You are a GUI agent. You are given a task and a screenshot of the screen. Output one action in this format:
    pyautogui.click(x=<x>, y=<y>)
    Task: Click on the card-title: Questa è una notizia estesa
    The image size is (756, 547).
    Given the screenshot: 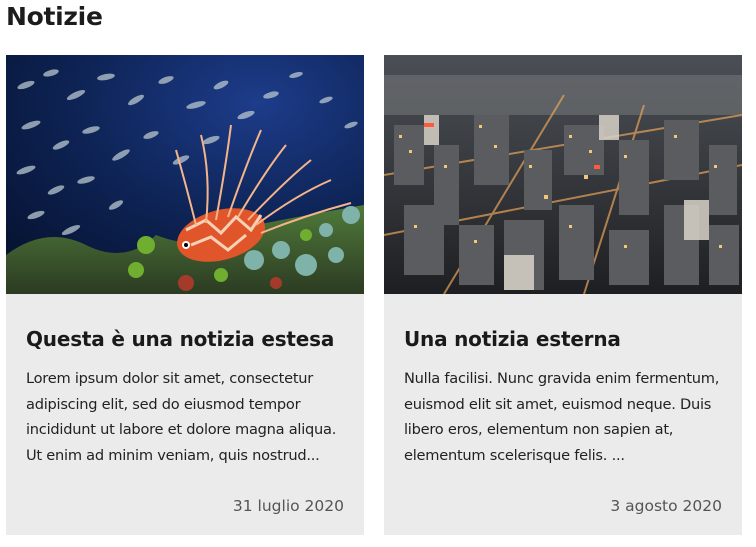 What is the action you would take?
    pyautogui.click(x=185, y=339)
    